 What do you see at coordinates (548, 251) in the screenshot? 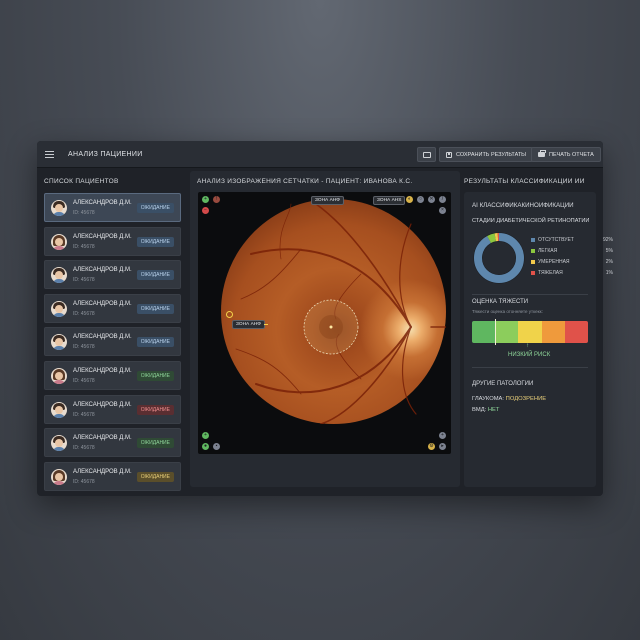
I see `legend-label: ЛЕГКАЯ` at bounding box center [548, 251].